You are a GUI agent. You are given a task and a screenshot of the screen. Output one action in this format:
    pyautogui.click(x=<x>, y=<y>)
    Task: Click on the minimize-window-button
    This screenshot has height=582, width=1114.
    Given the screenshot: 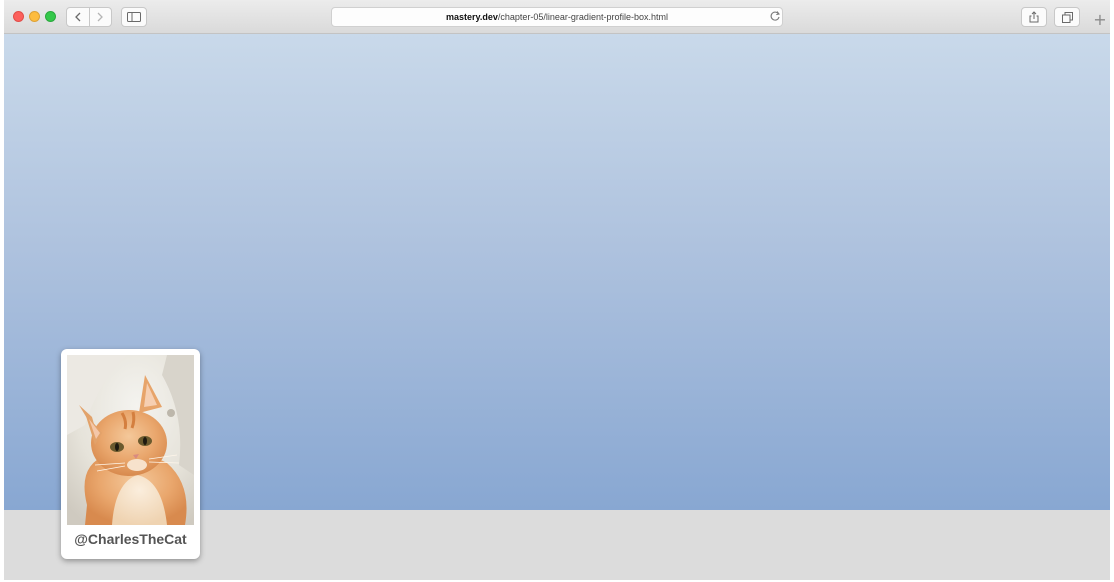 What is the action you would take?
    pyautogui.click(x=34, y=16)
    